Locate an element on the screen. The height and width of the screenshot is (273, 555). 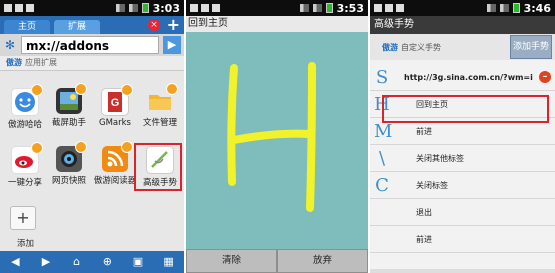
tab-bar: 主页 扩展 × + is located at coordinates (92, 25).